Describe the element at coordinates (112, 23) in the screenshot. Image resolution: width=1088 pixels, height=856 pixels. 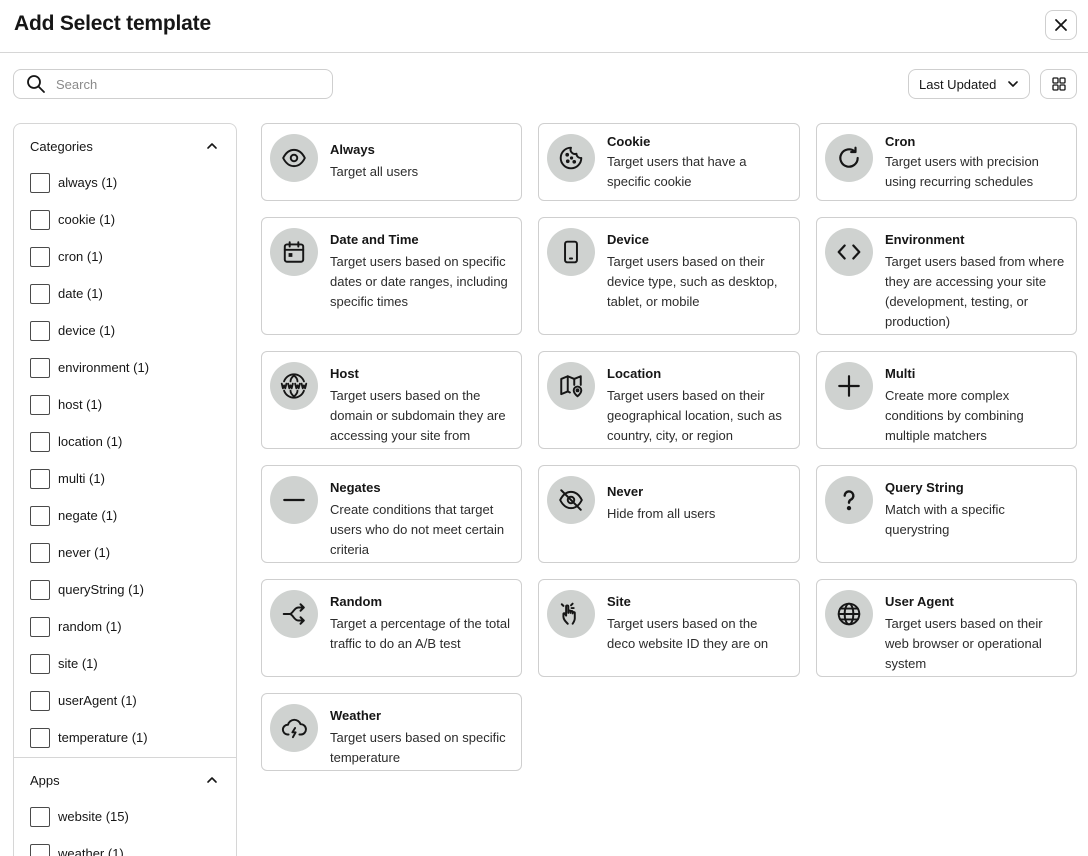
I see `dialog-title: Add Select template` at that location.